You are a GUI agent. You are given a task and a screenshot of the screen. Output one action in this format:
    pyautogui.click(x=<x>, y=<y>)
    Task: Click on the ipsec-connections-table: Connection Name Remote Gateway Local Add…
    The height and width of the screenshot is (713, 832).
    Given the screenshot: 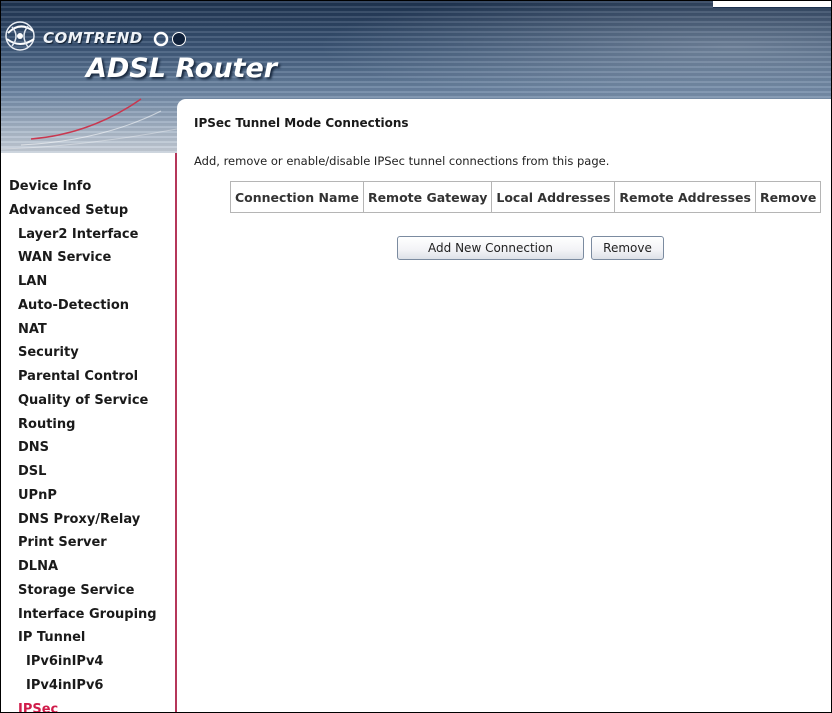 What is the action you would take?
    pyautogui.click(x=526, y=197)
    